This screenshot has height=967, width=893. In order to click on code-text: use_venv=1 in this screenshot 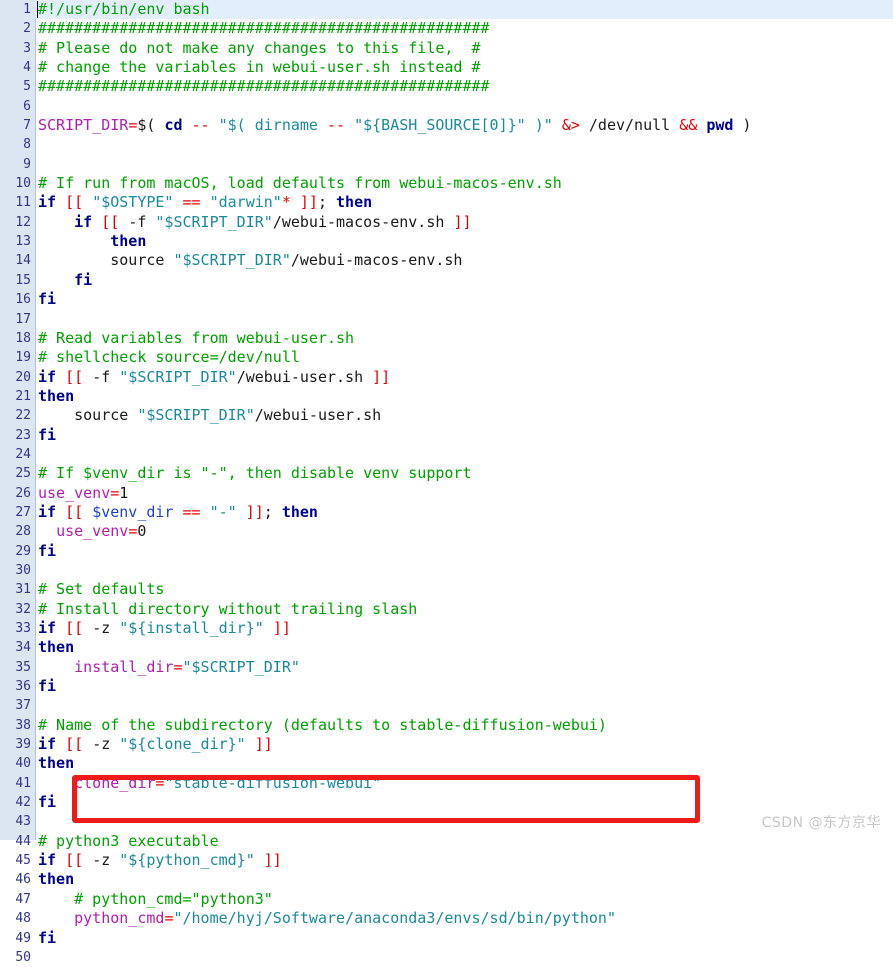, I will do `click(82, 493)`.